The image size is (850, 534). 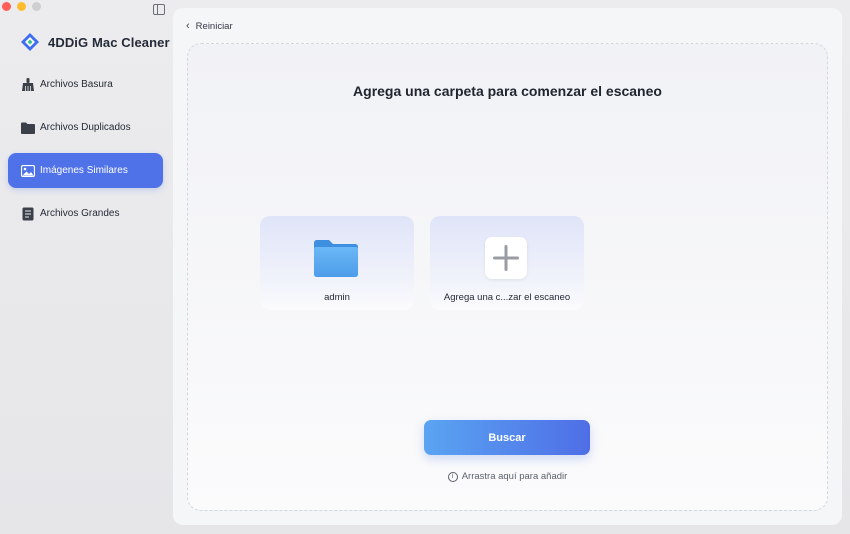 I want to click on window-controls, so click(x=20, y=6).